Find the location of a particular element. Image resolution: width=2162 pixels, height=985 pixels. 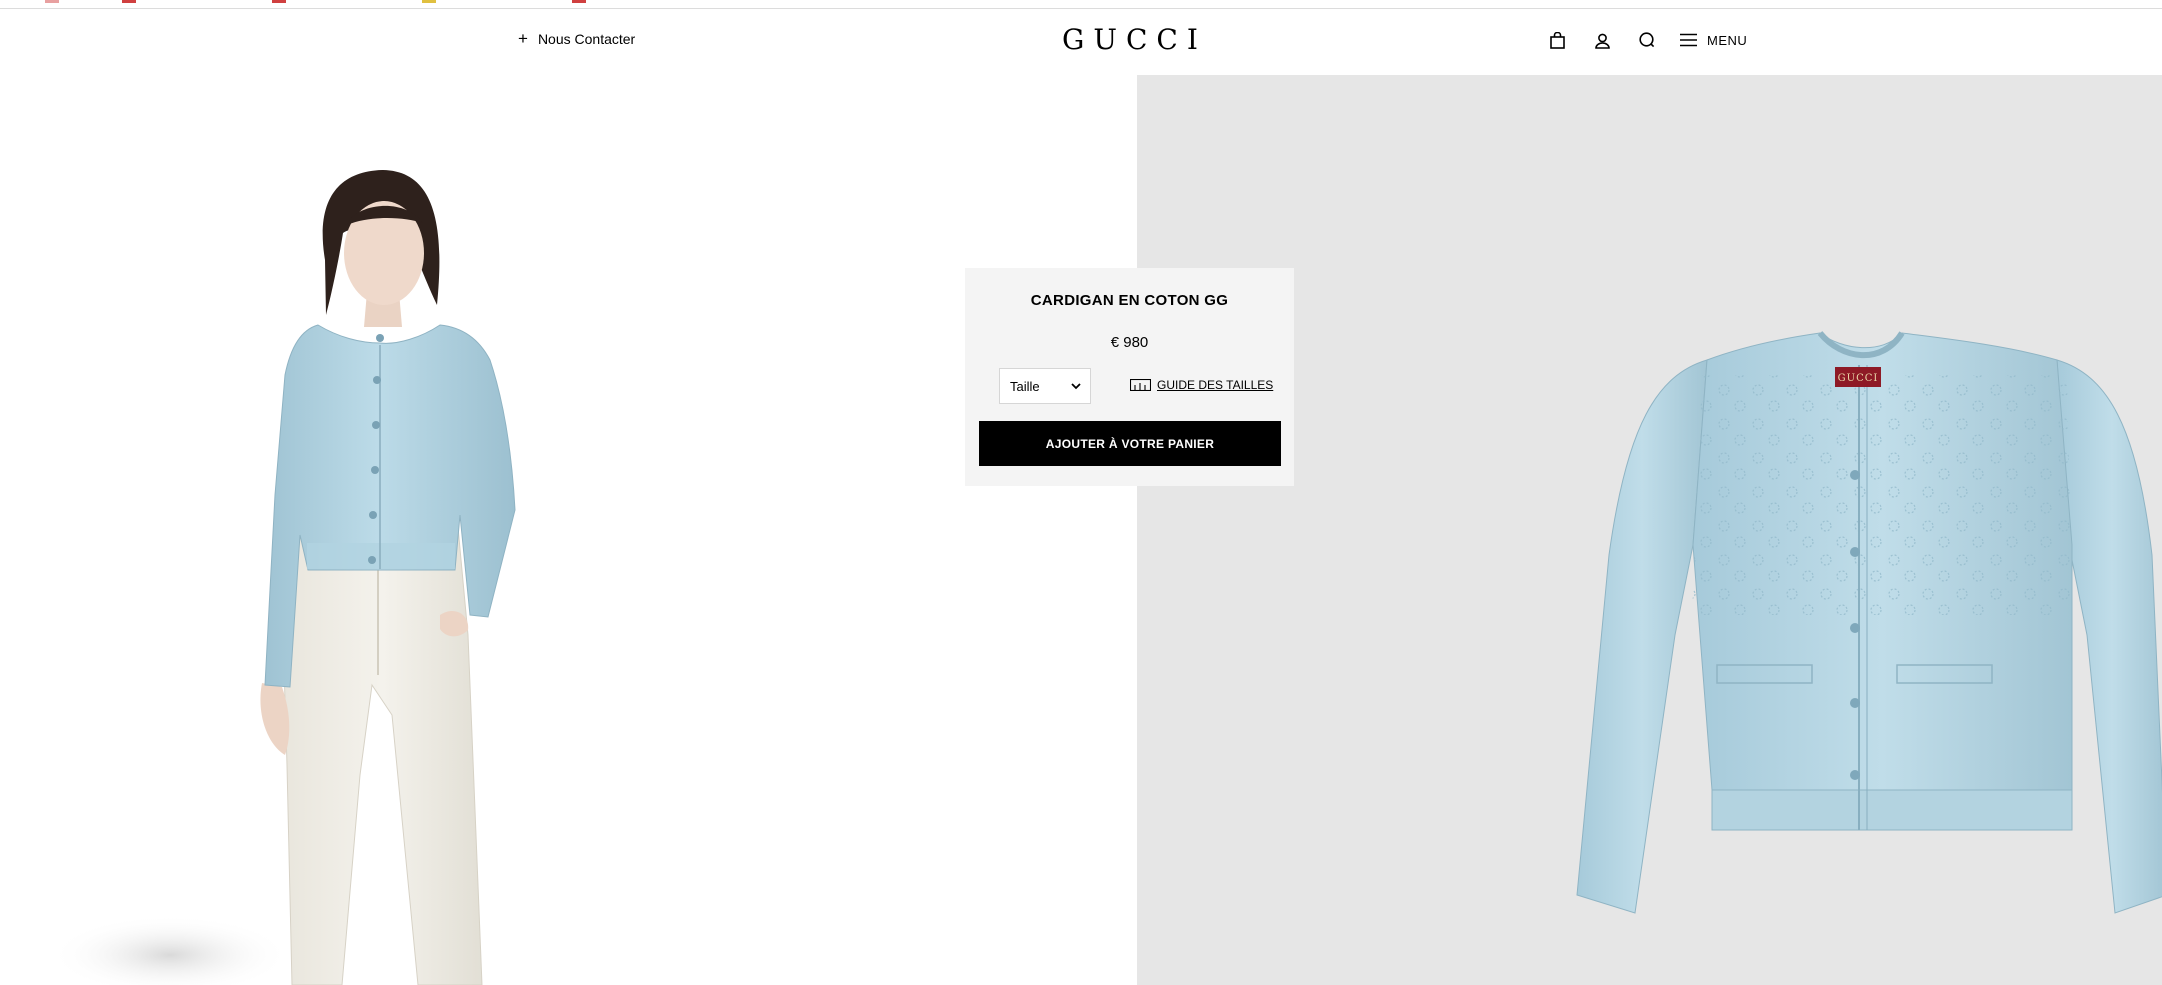

garment-label-text: GUCCI is located at coordinates (1858, 378).